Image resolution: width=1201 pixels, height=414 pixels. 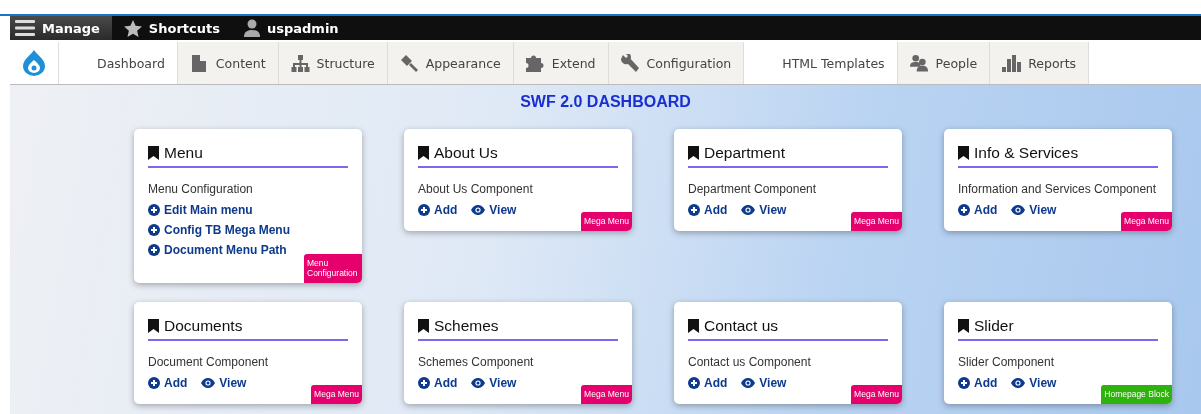 What do you see at coordinates (132, 28) in the screenshot?
I see `star-icon` at bounding box center [132, 28].